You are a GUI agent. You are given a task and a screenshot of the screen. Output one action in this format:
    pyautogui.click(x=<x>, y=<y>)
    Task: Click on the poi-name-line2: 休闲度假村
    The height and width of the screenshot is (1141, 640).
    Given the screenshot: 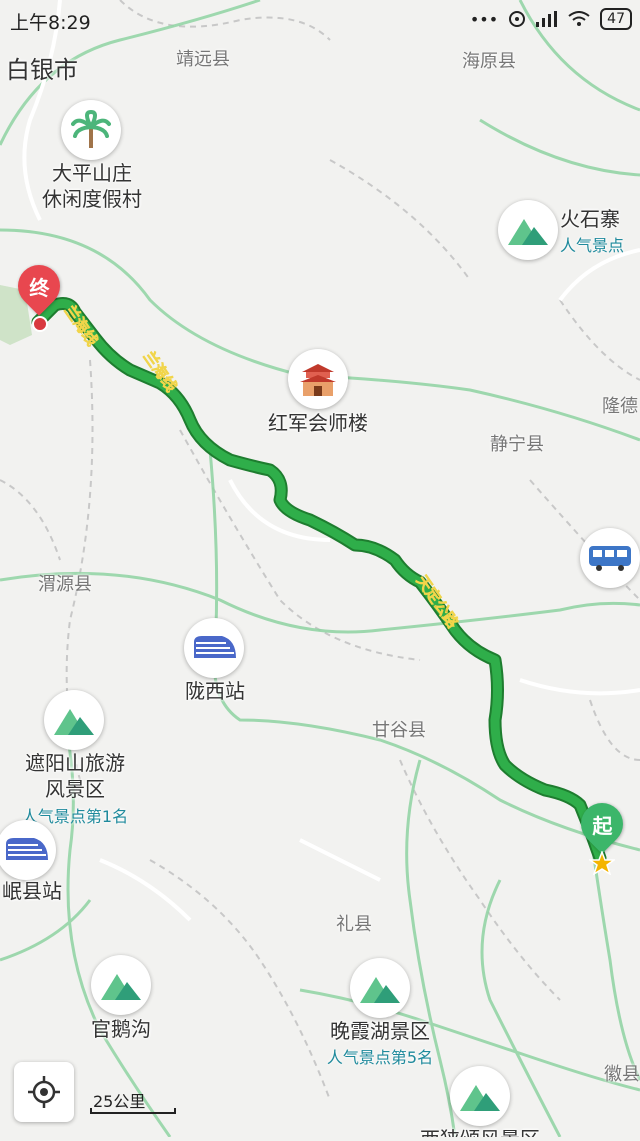 What is the action you would take?
    pyautogui.click(x=92, y=199)
    